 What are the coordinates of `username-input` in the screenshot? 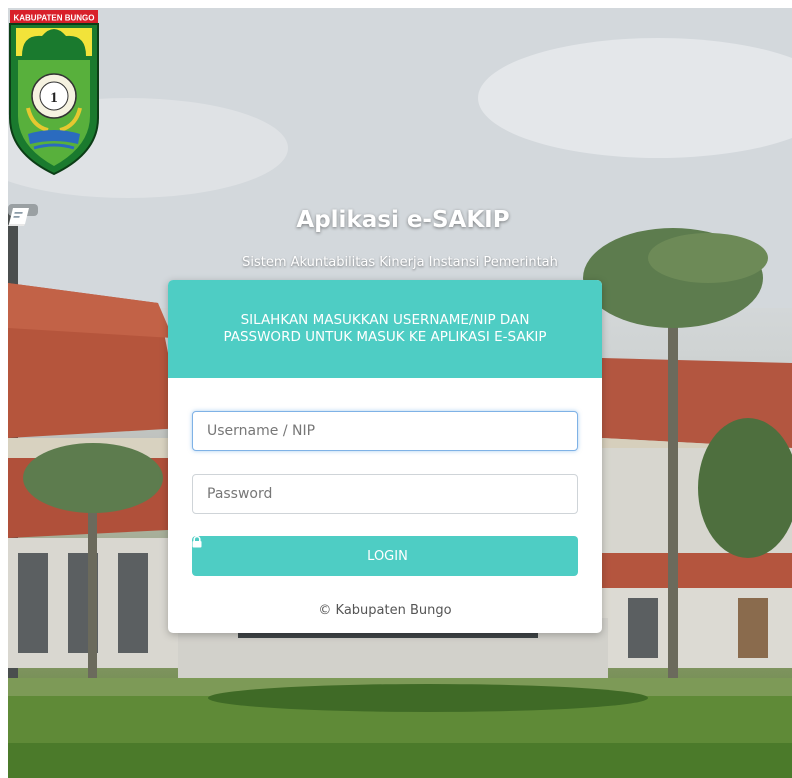 It's located at (385, 431).